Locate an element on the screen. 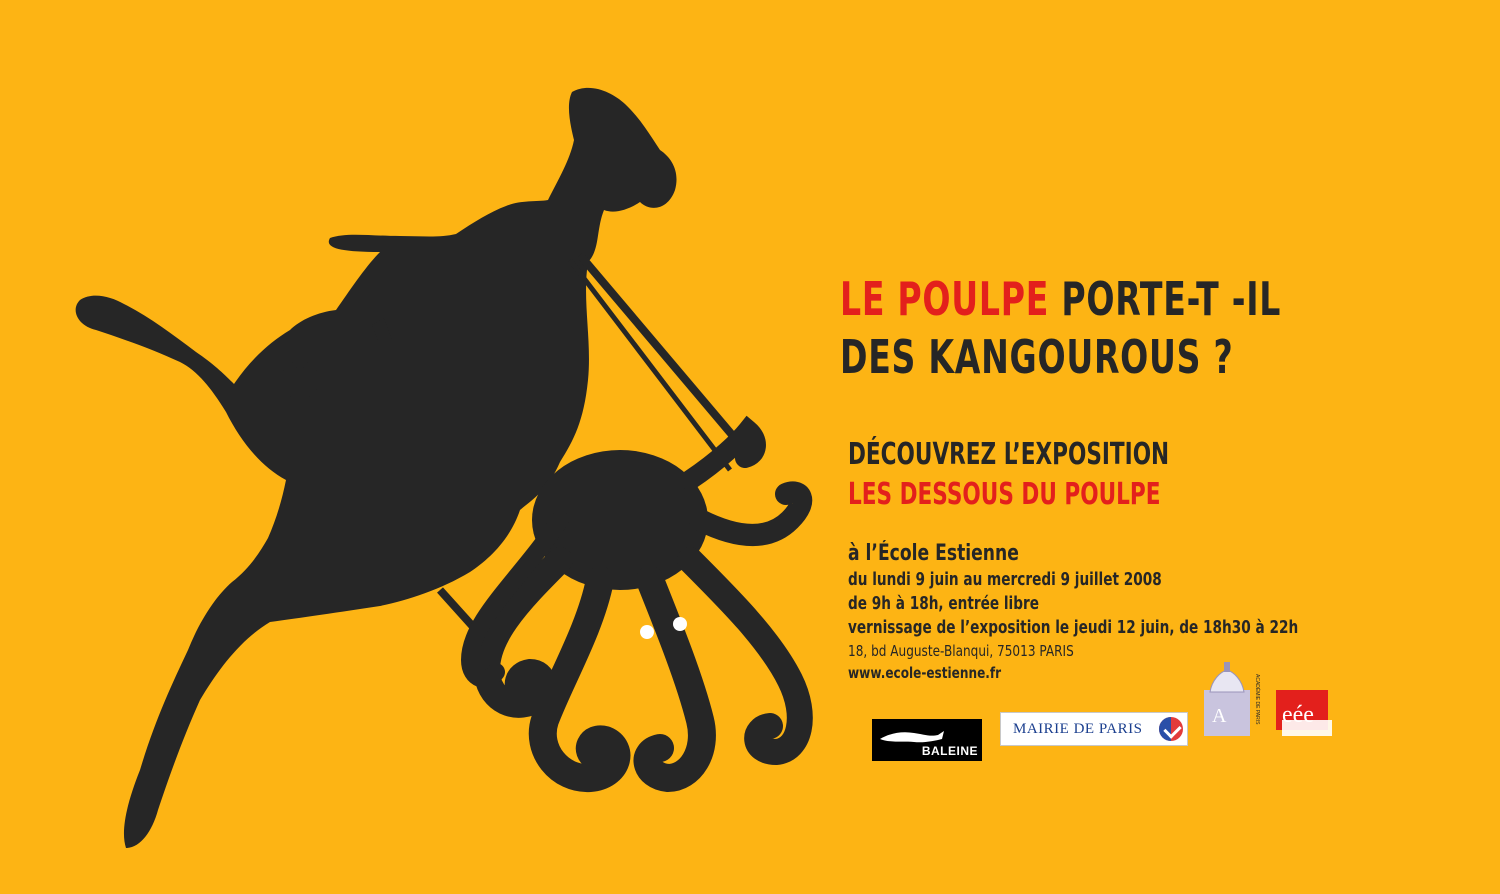 Image resolution: width=1500 pixels, height=894 pixels. mairie-de-paris-mark is located at coordinates (1171, 729).